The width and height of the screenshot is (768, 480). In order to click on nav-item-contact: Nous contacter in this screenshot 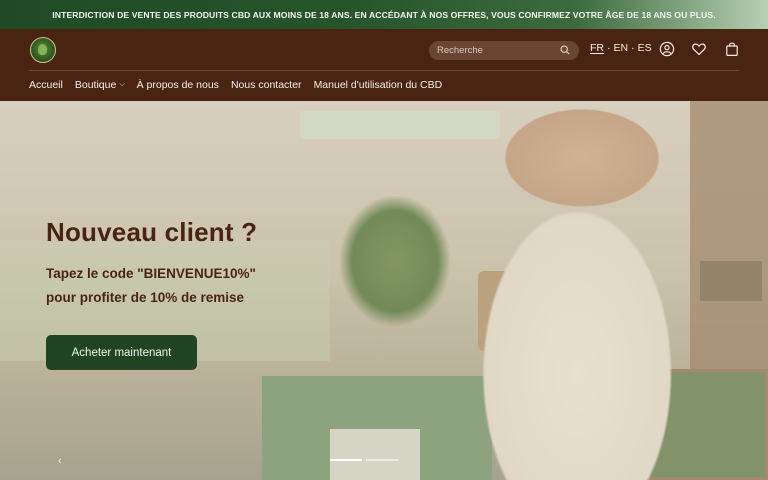, I will do `click(266, 85)`.